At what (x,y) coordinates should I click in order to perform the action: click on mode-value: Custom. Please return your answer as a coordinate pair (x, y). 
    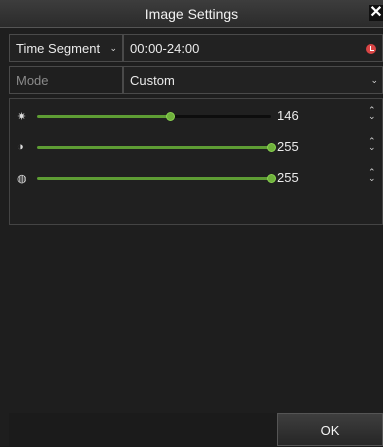
    Looking at the image, I should click on (152, 80).